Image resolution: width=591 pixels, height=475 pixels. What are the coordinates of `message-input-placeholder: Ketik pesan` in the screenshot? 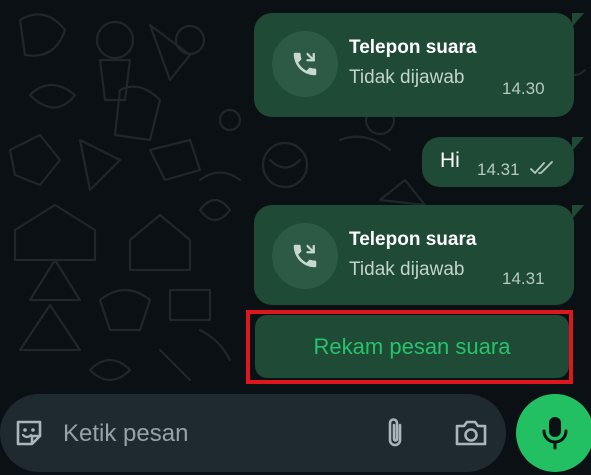 It's located at (125, 434).